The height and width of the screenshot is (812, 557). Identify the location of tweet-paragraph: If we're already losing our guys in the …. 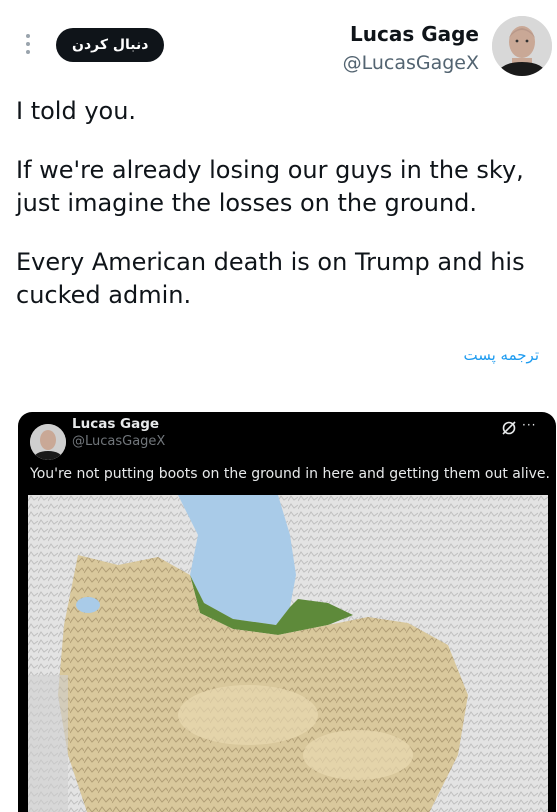
(281, 187).